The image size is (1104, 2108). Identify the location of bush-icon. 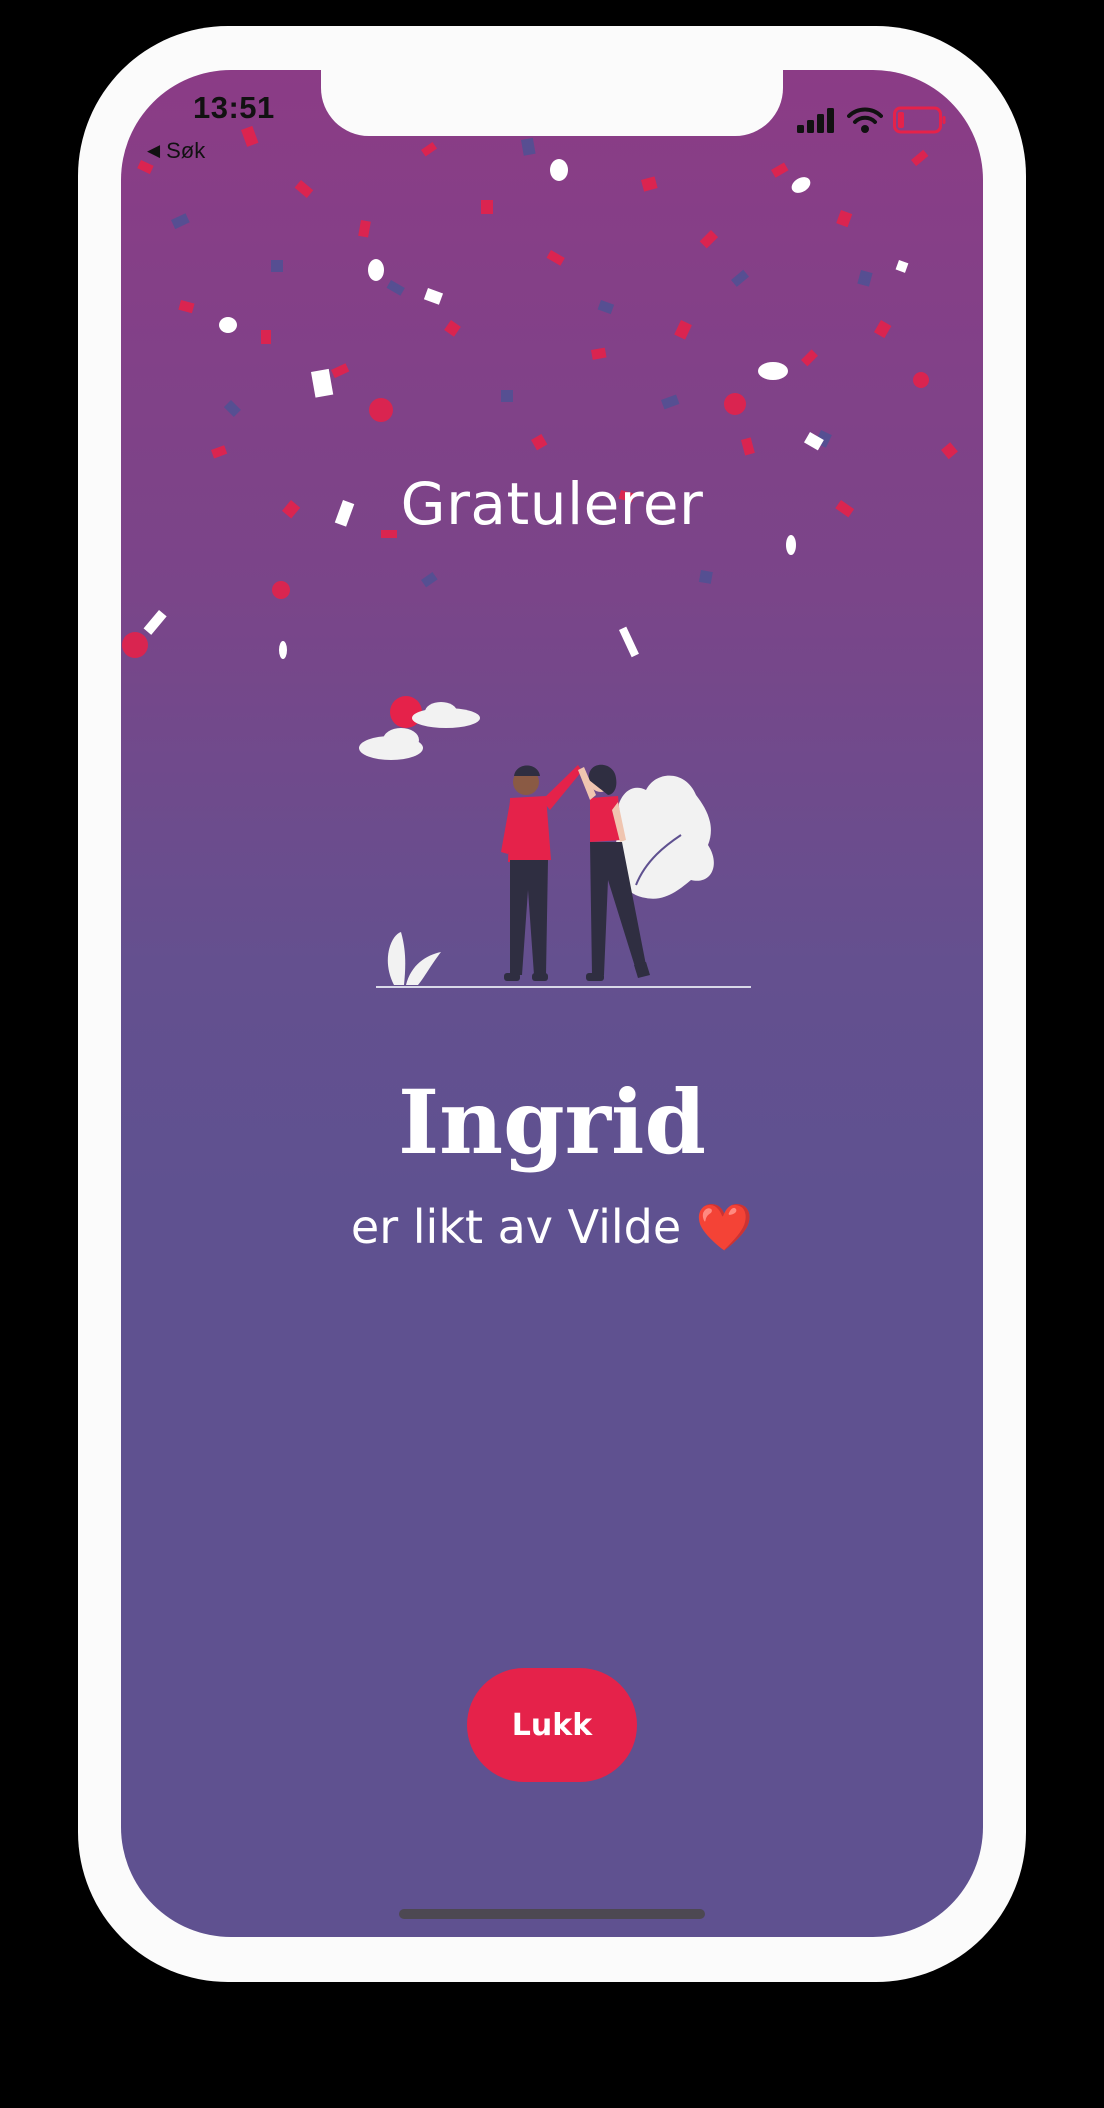
(664, 837).